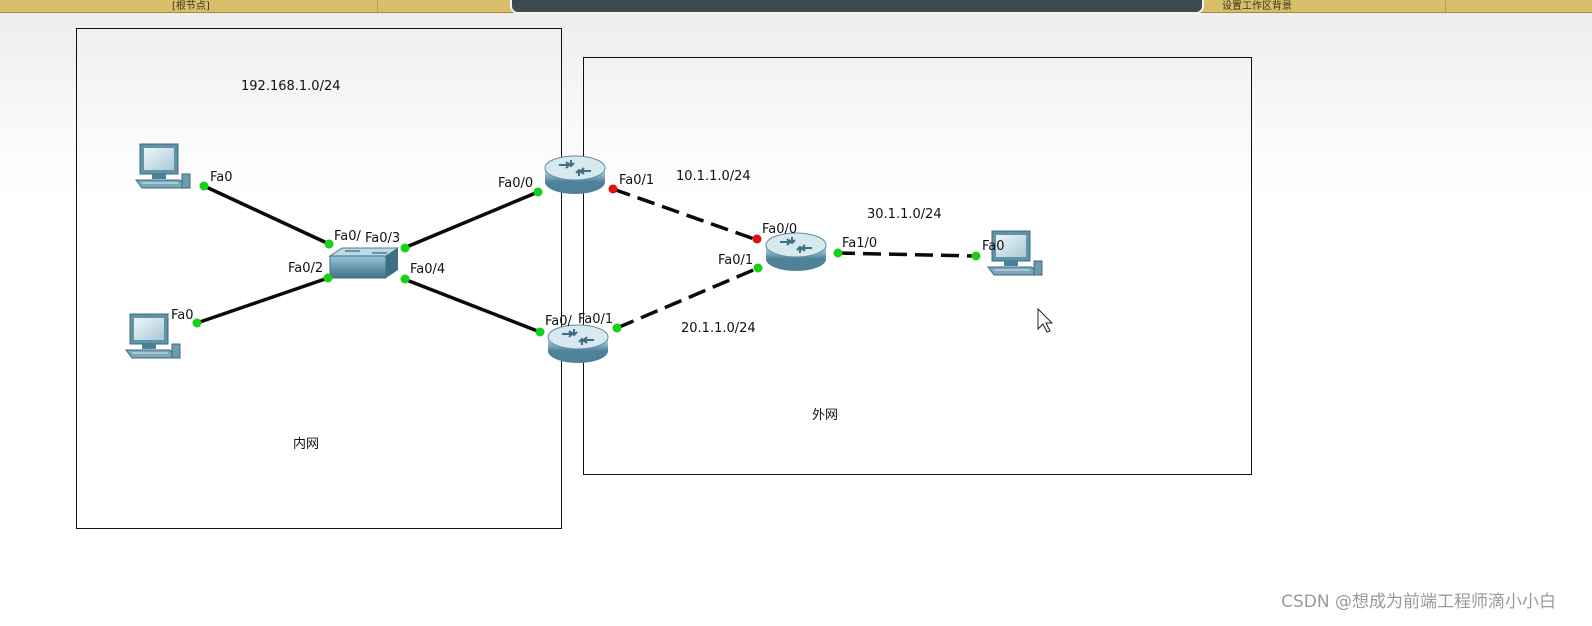 This screenshot has width=1592, height=626. What do you see at coordinates (904, 214) in the screenshot?
I see `network-30-label: 30.1.1.0/24` at bounding box center [904, 214].